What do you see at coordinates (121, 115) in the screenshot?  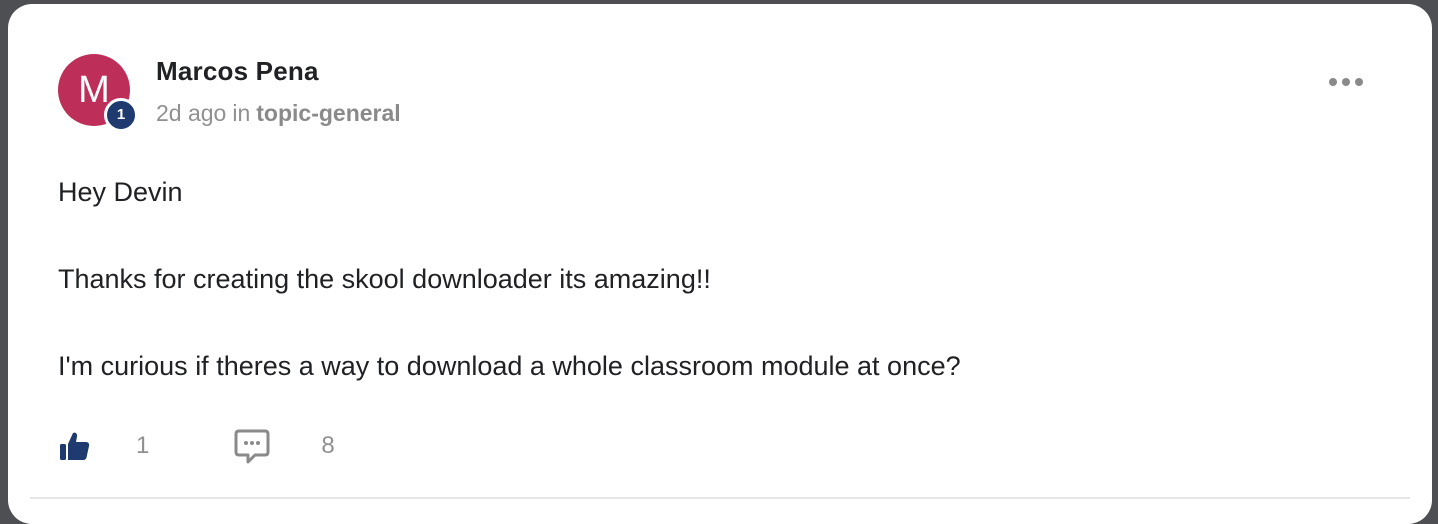 I see `level-badge: 1` at bounding box center [121, 115].